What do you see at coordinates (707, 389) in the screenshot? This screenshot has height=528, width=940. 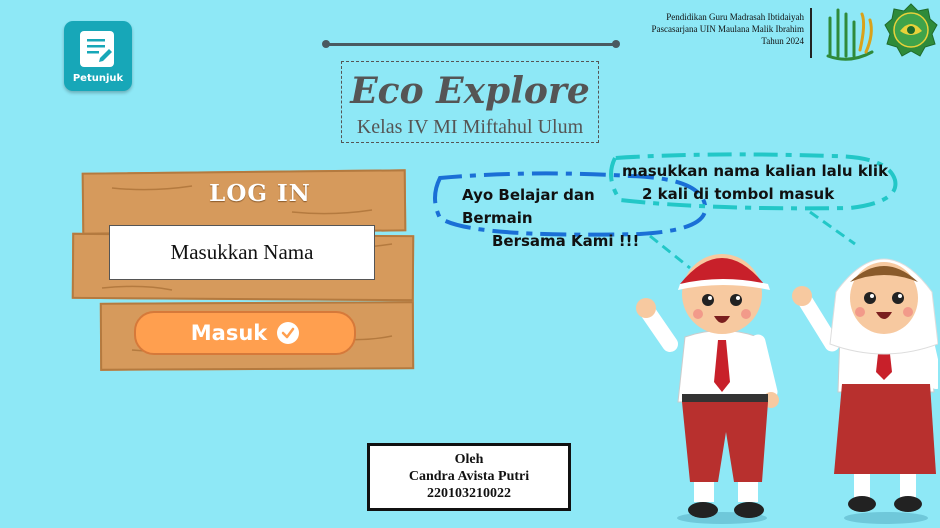 I see `boy-student-illustration` at bounding box center [707, 389].